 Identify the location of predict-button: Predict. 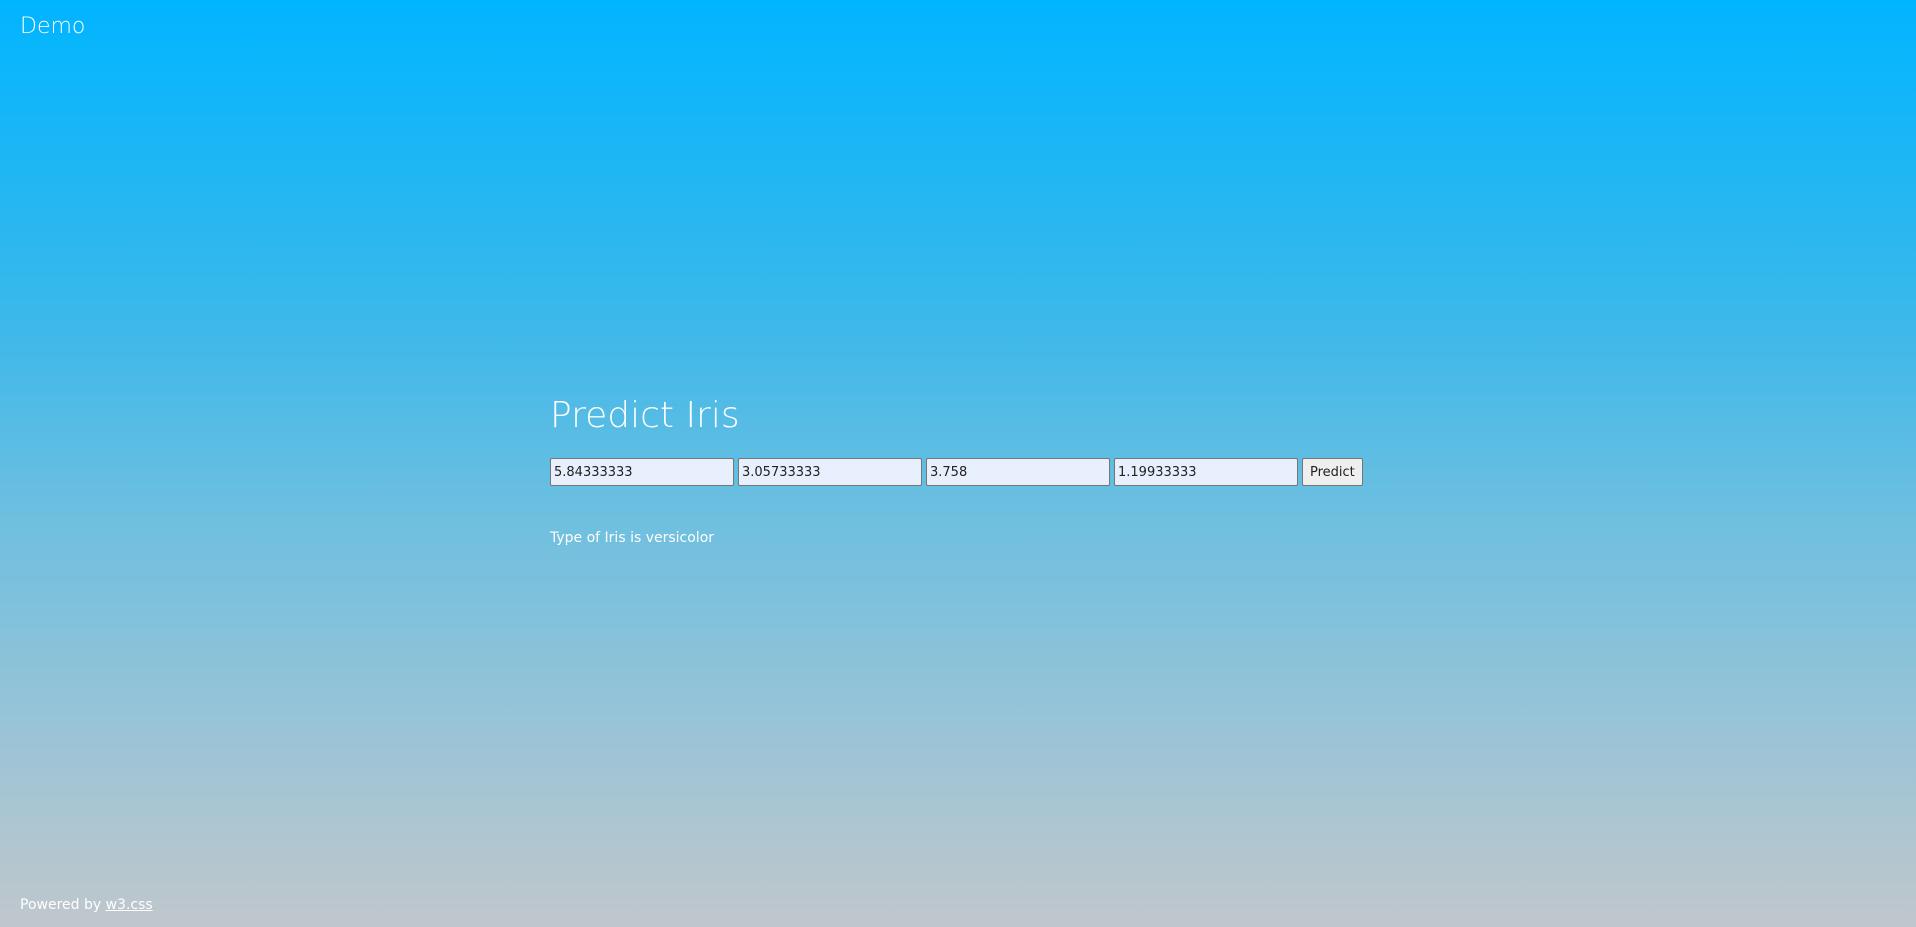
(1332, 472).